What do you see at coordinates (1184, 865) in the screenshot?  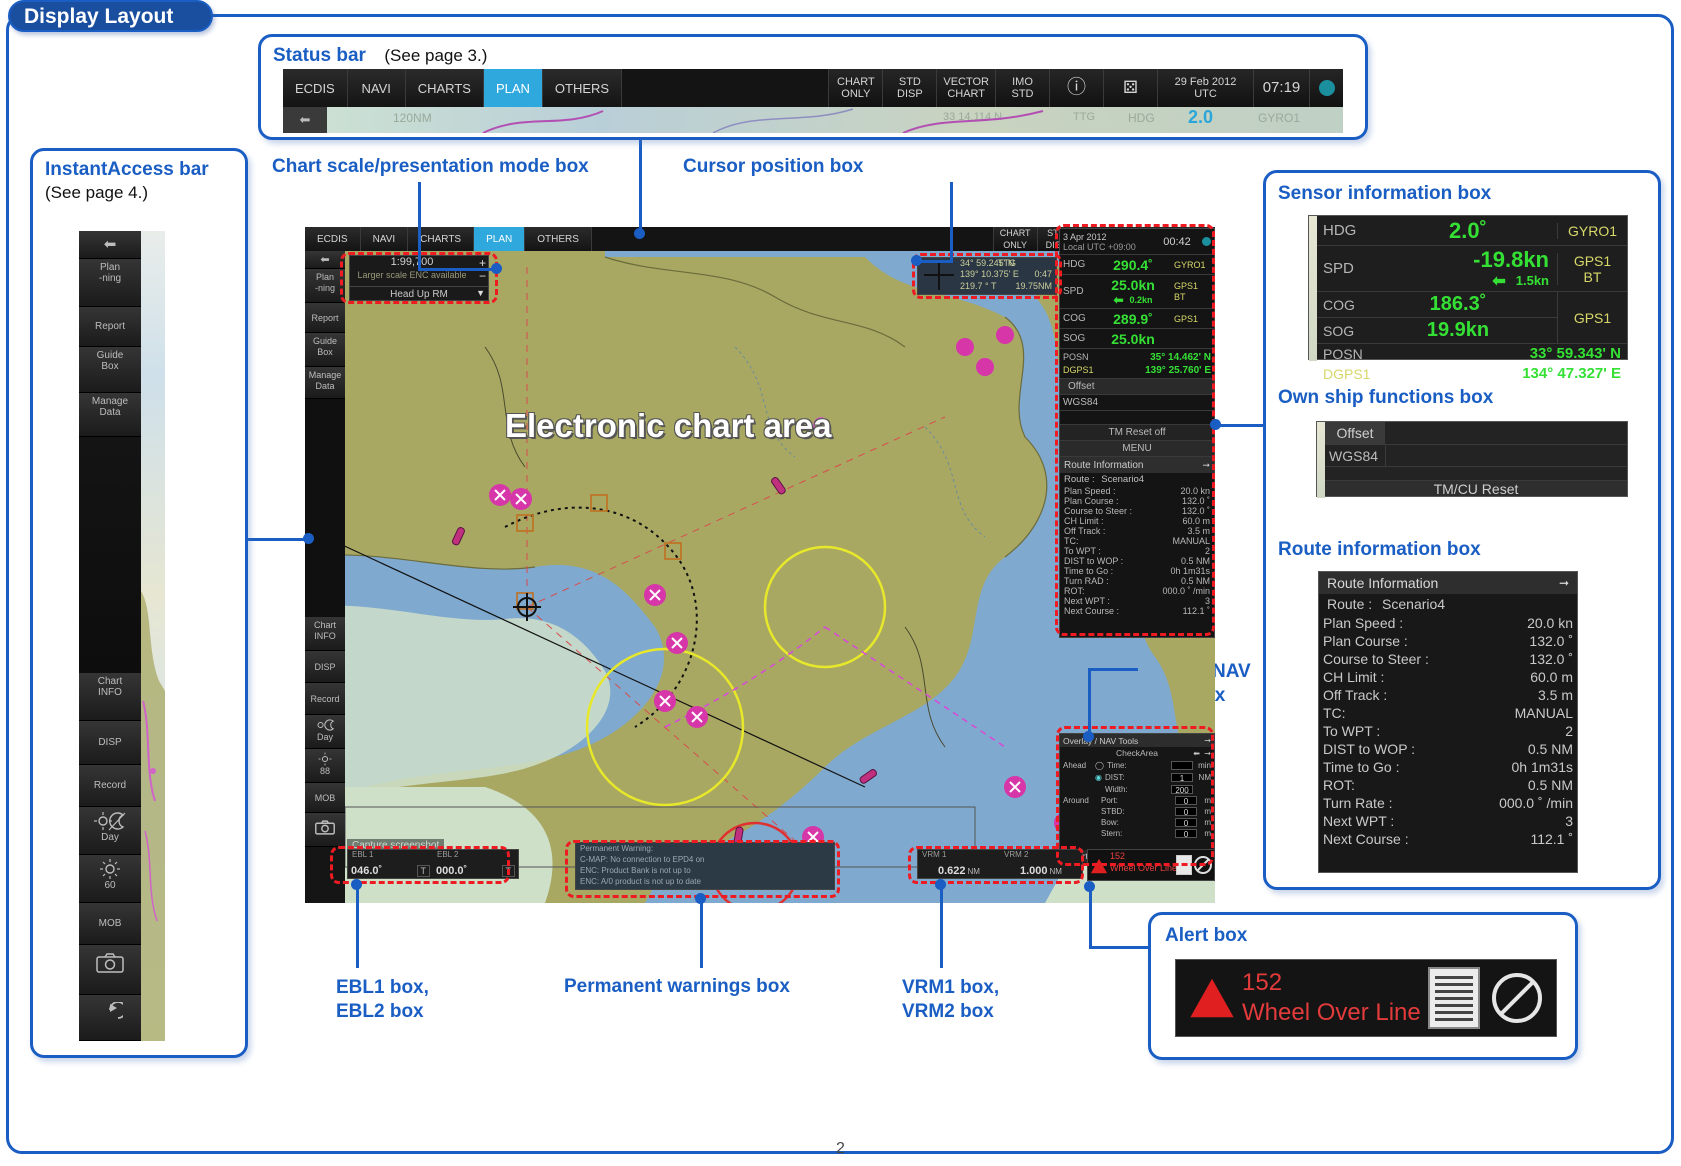 I see `screen-list-icon` at bounding box center [1184, 865].